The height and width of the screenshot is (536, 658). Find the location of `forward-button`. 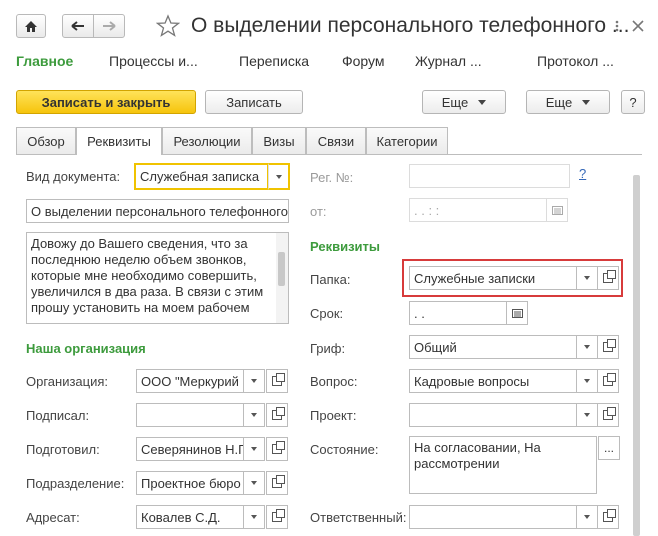

forward-button is located at coordinates (109, 26).